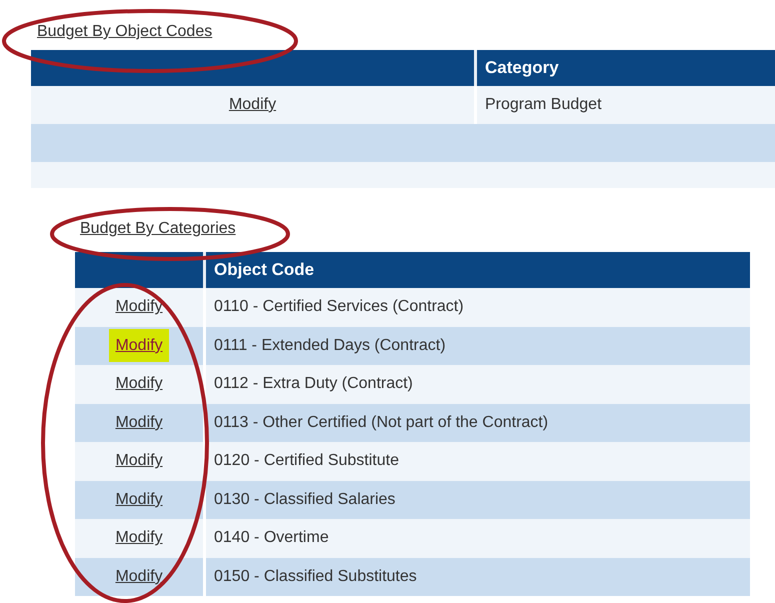 The image size is (775, 603). Describe the element at coordinates (158, 228) in the screenshot. I see `section-link: Budget By Categories` at that location.